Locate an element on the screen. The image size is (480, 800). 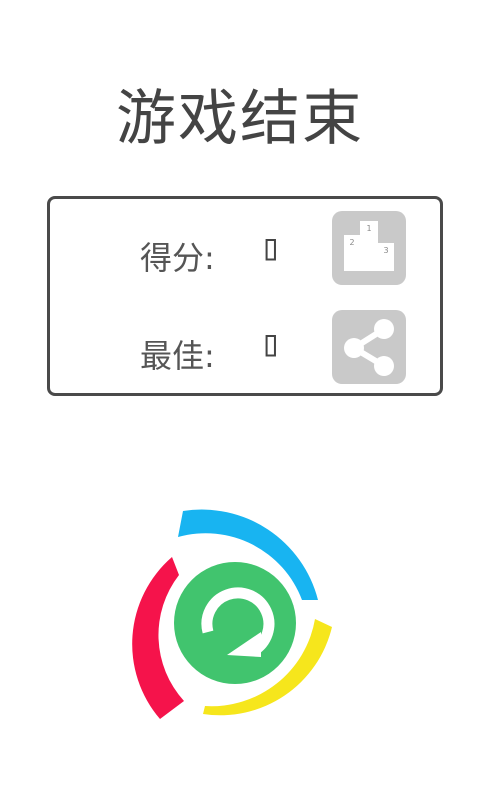
best-value: ▯ is located at coordinates (271, 343).